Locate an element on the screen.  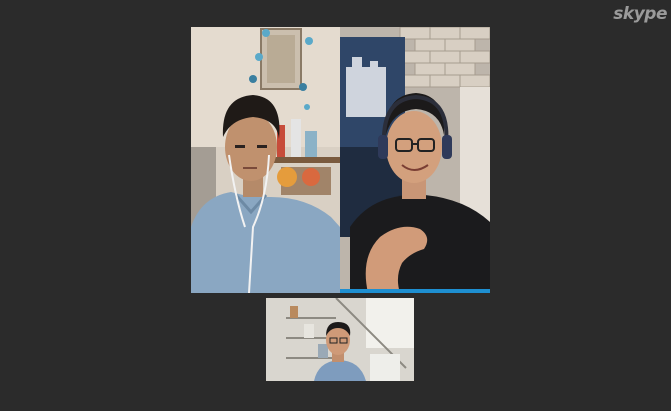
active-speaker-indicator is located at coordinates (415, 291).